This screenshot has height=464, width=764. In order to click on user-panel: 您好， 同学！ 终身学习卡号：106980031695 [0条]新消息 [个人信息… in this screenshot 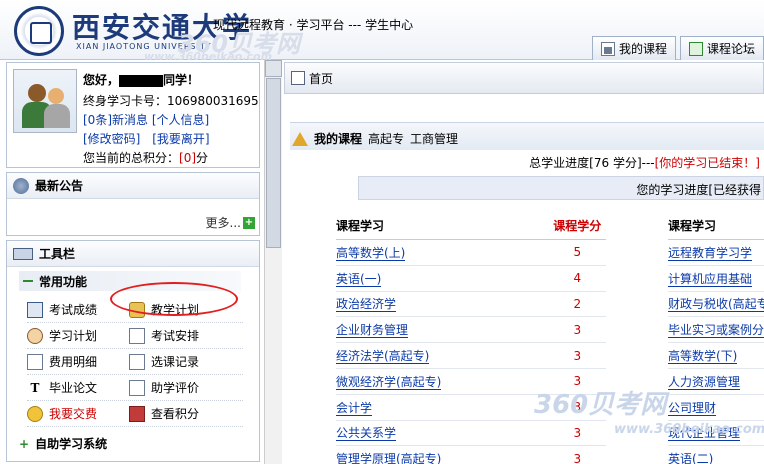, I will do `click(133, 115)`.